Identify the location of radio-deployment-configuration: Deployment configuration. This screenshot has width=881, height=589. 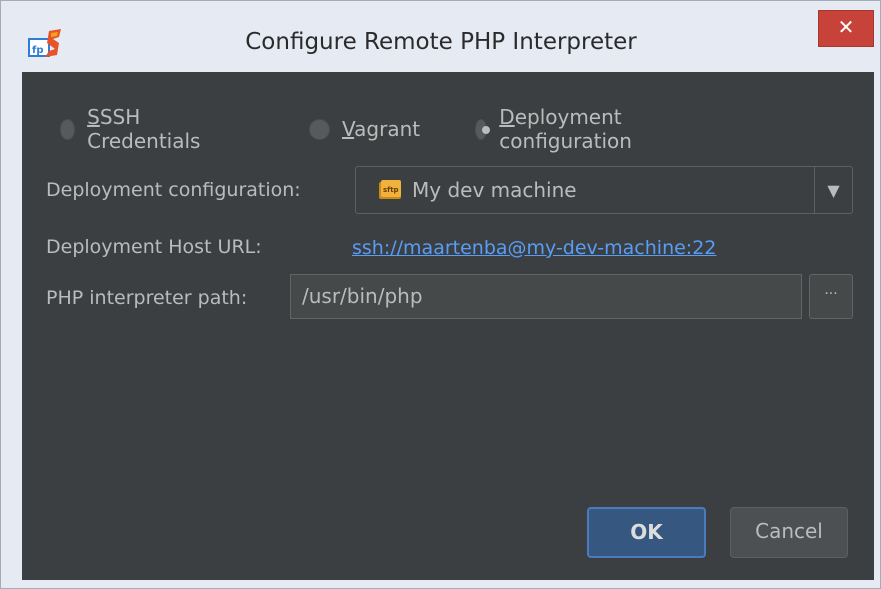
(558, 129).